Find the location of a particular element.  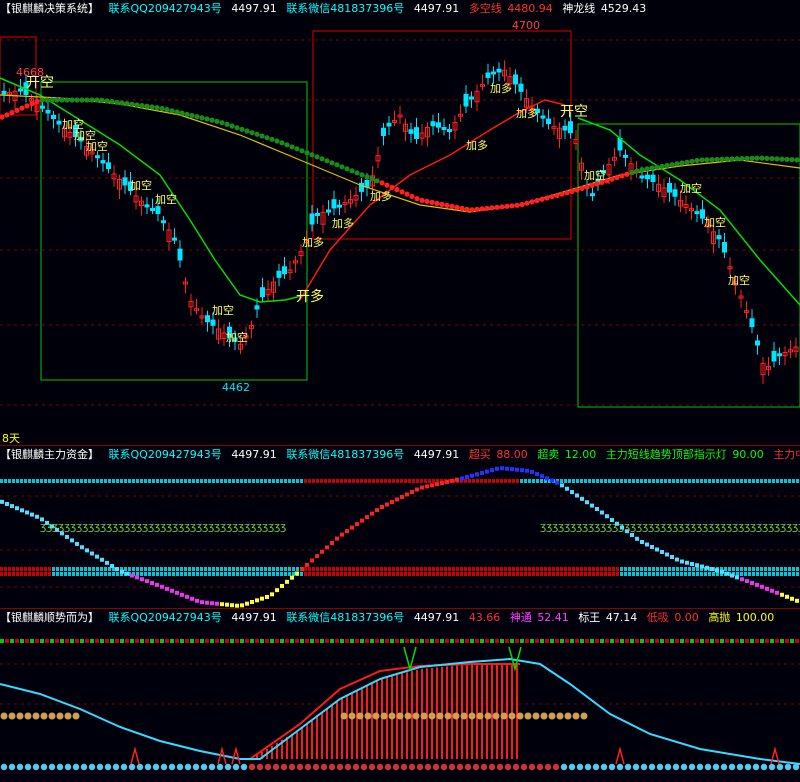

signal-jiaduo: 加多 is located at coordinates (477, 145).